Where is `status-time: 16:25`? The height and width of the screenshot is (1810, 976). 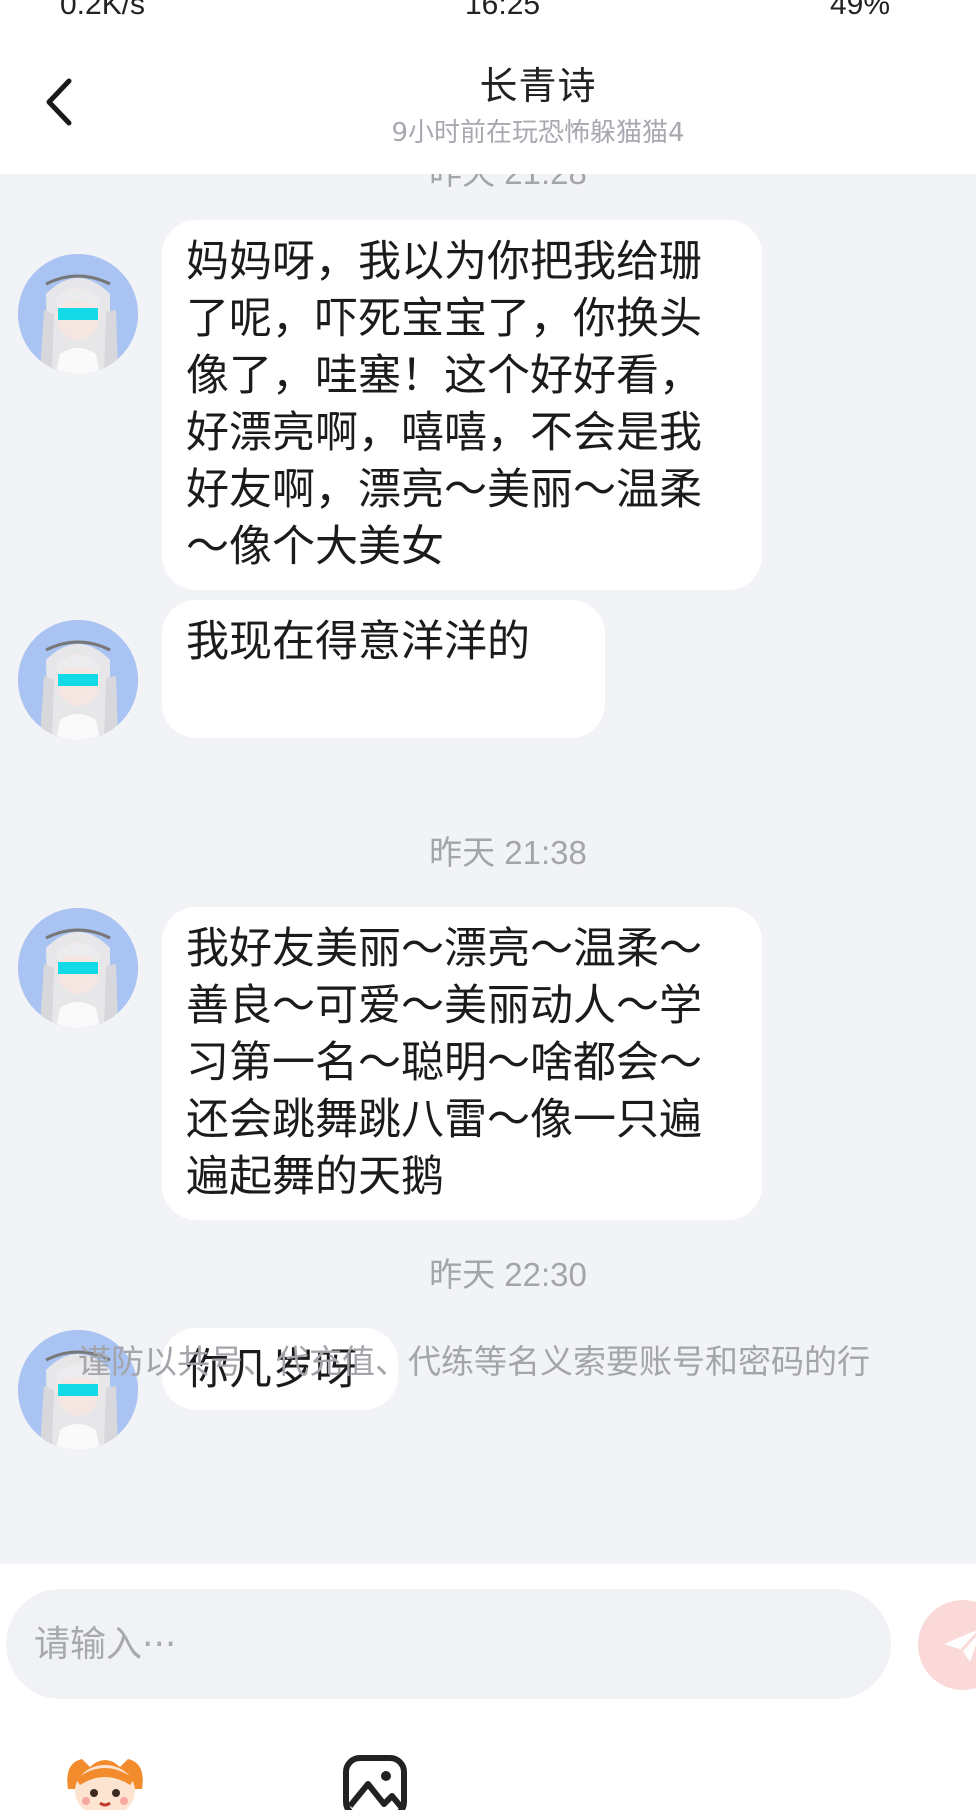 status-time: 16:25 is located at coordinates (503, 10).